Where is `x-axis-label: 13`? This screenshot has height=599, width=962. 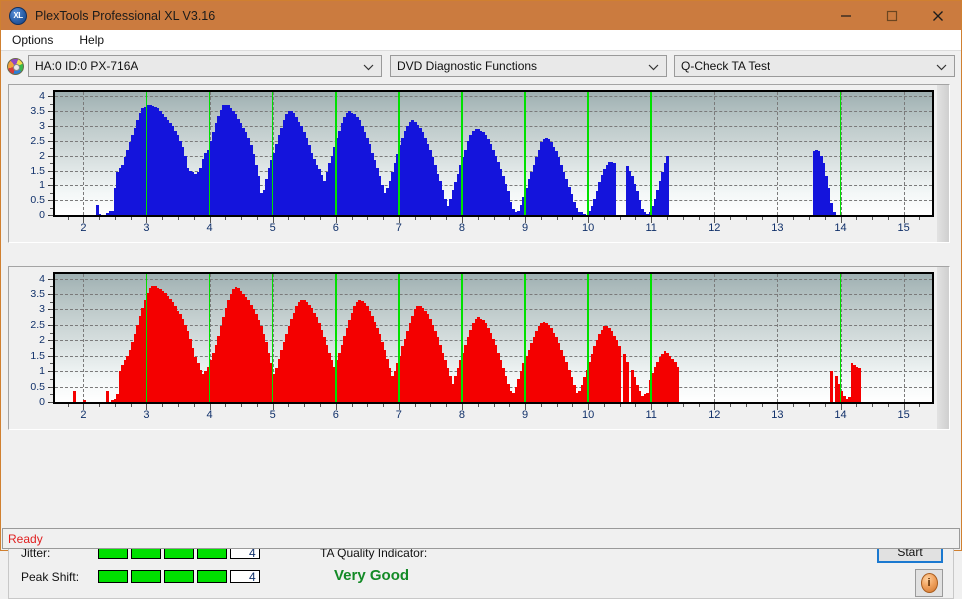
x-axis-label: 13 is located at coordinates (777, 415).